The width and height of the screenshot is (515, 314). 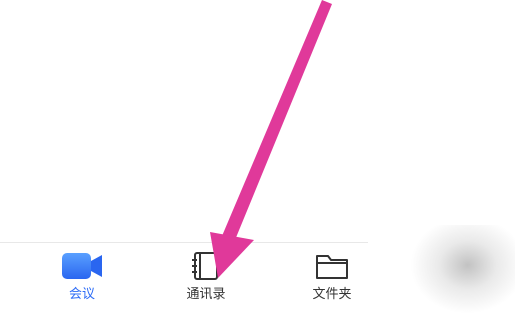 I want to click on tab-bar-divider, so click(x=184, y=242).